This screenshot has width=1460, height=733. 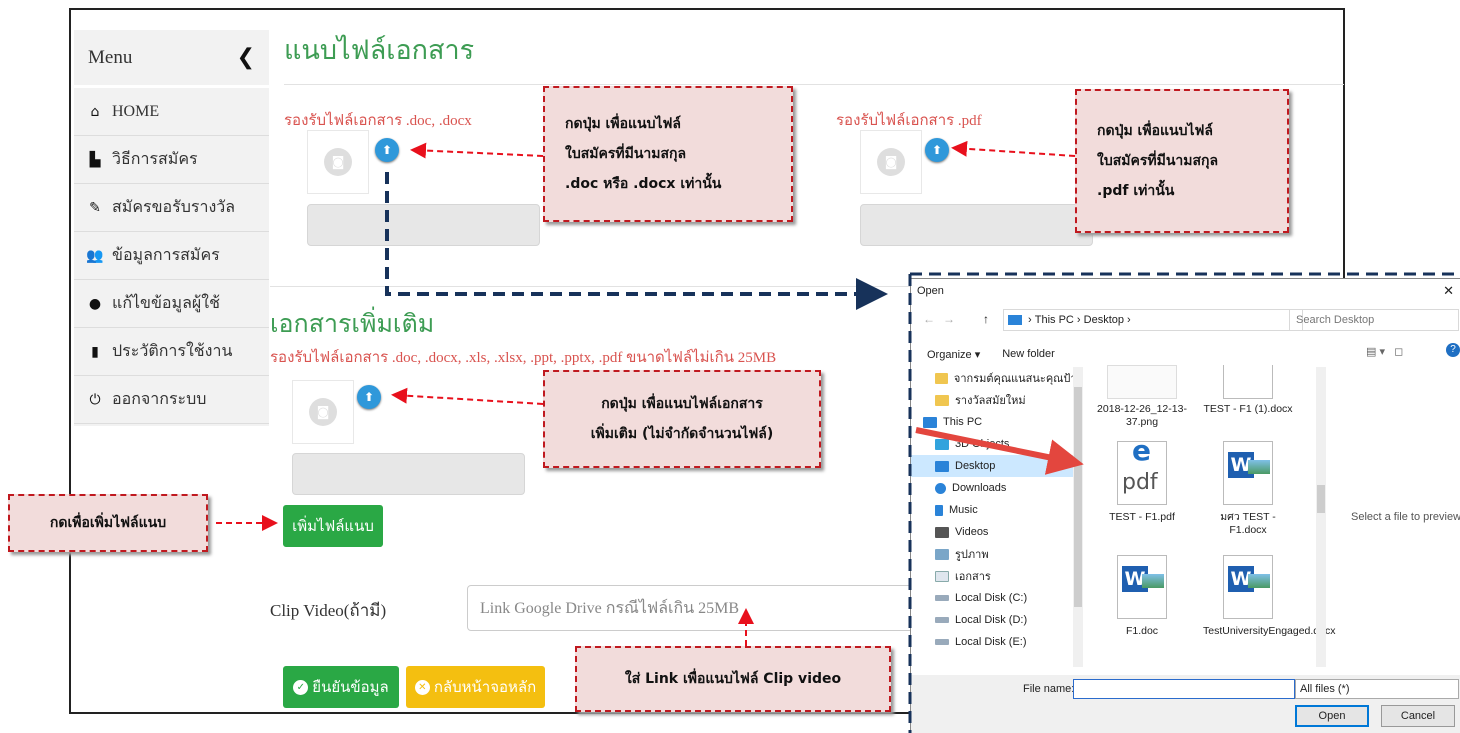 I want to click on nav-item-label: Music, so click(x=963, y=510).